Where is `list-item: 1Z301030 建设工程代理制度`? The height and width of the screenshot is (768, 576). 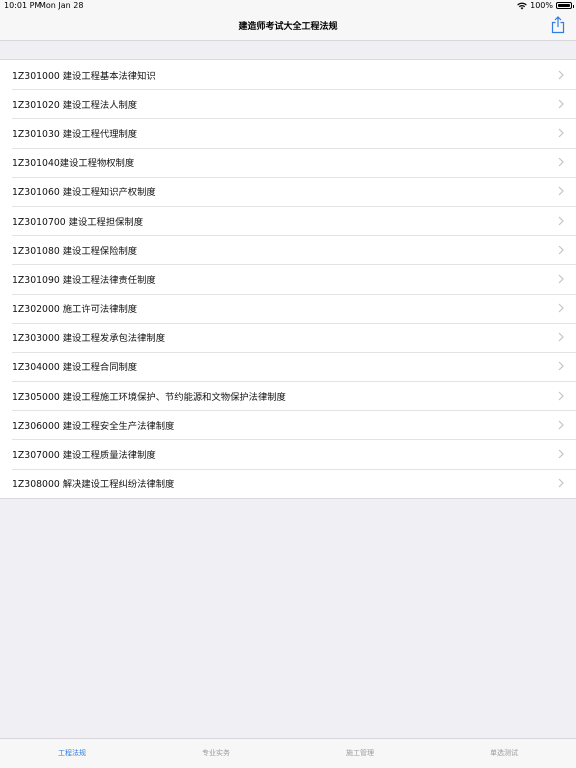
list-item: 1Z301030 建设工程代理制度 is located at coordinates (288, 132).